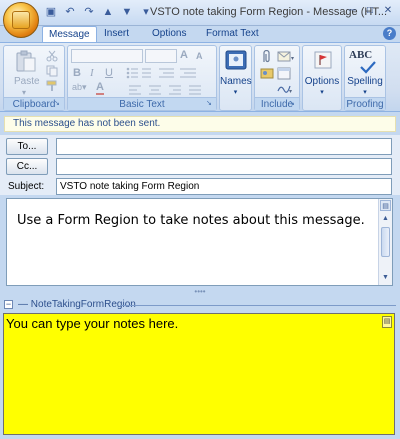 The height and width of the screenshot is (439, 400). Describe the element at coordinates (142, 103) in the screenshot. I see `basic-text-label: Basic Text` at that location.